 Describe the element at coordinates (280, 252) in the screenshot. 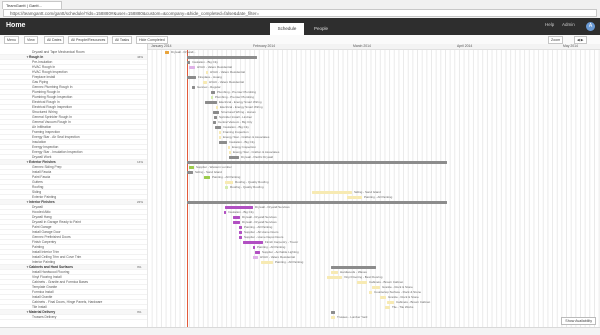

I see `gantt-bar-label: Supplier - Archable Lighting` at that location.